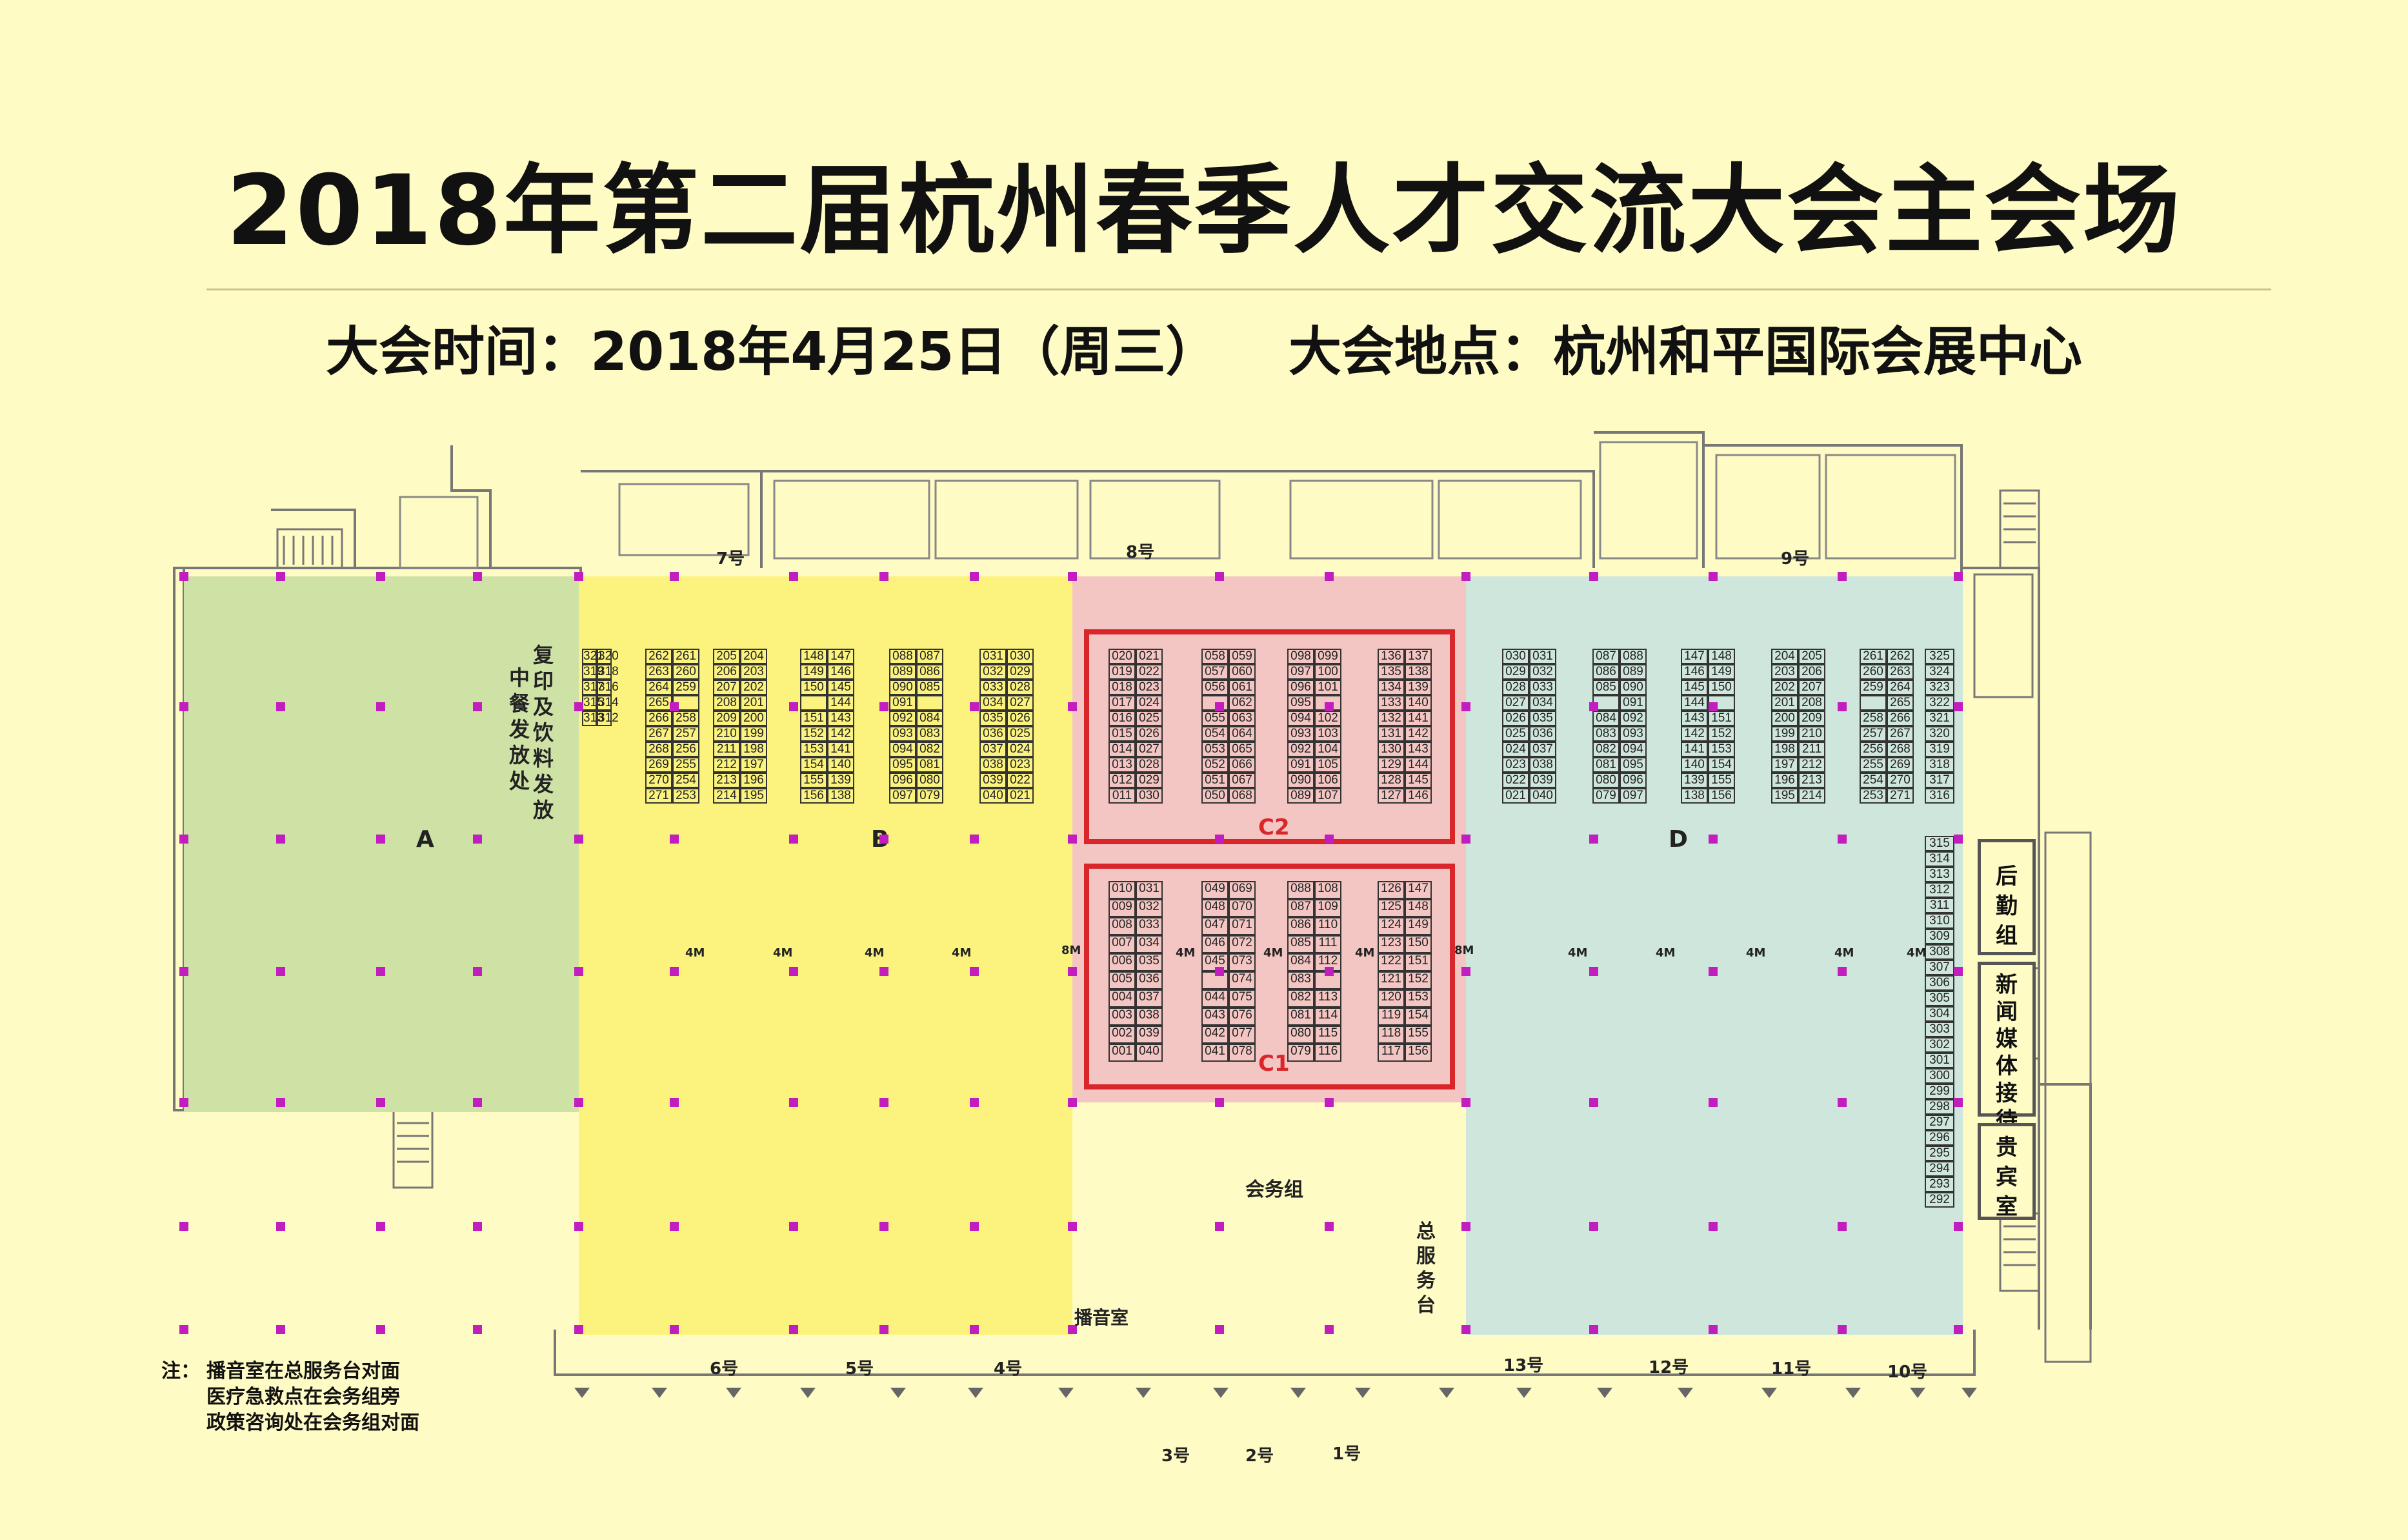  I want to click on booth-c2: 029, so click(1149, 780).